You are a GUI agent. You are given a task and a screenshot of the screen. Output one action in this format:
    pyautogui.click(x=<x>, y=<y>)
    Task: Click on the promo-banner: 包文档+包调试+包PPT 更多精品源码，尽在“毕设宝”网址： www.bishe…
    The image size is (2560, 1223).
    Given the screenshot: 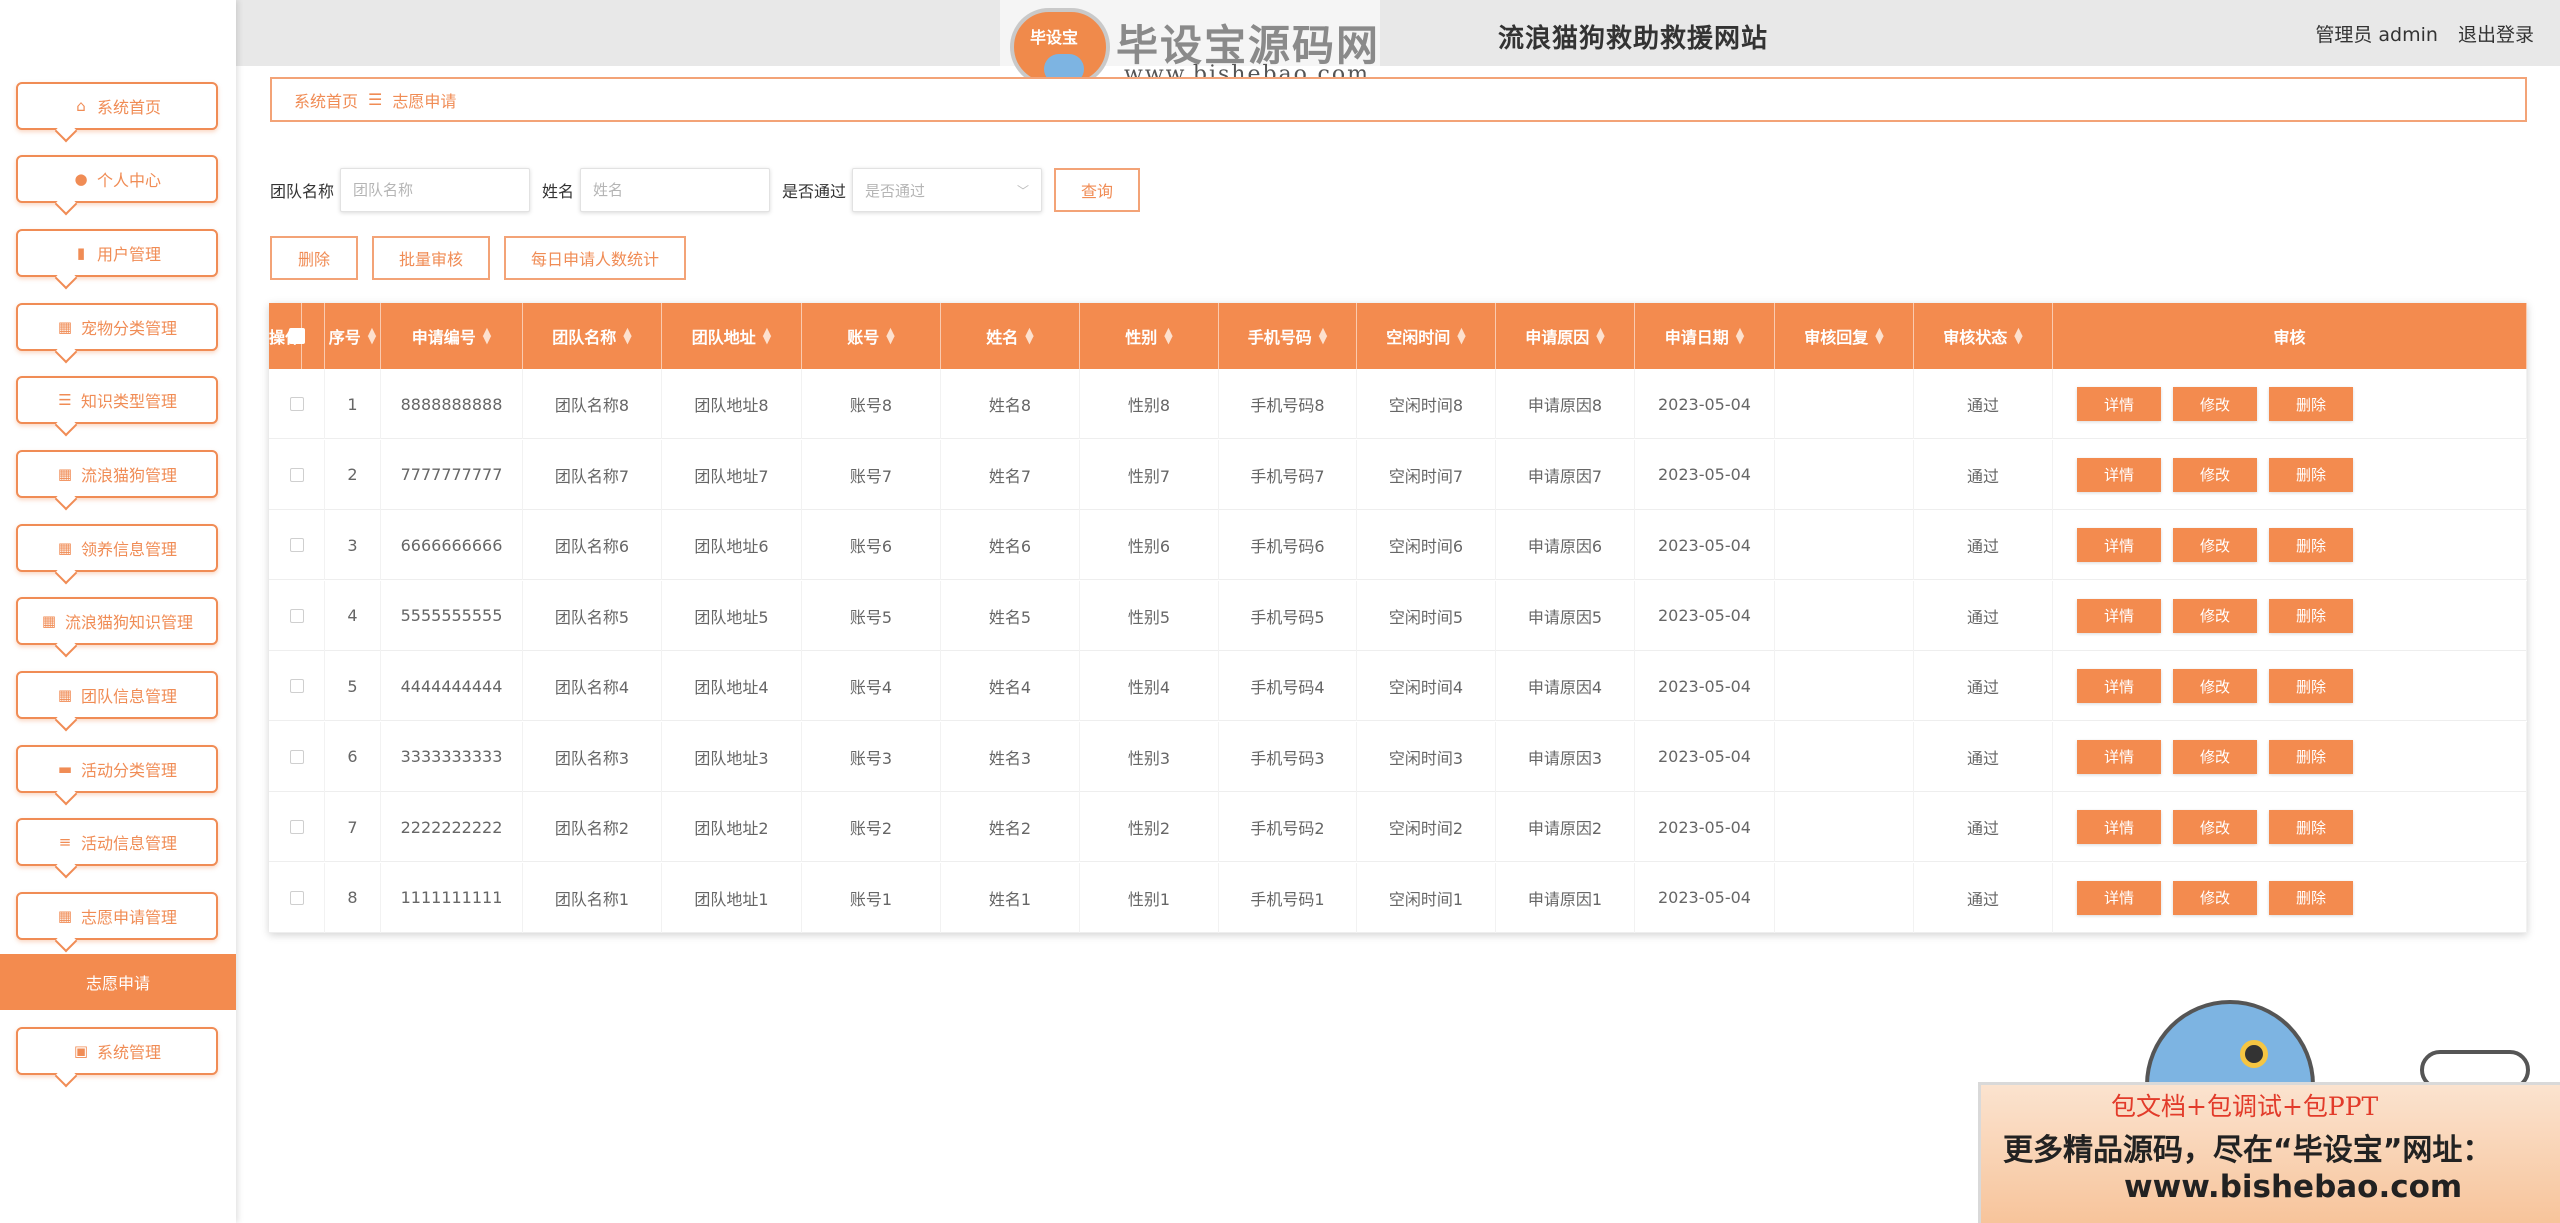 What is the action you would take?
    pyautogui.click(x=2269, y=1152)
    